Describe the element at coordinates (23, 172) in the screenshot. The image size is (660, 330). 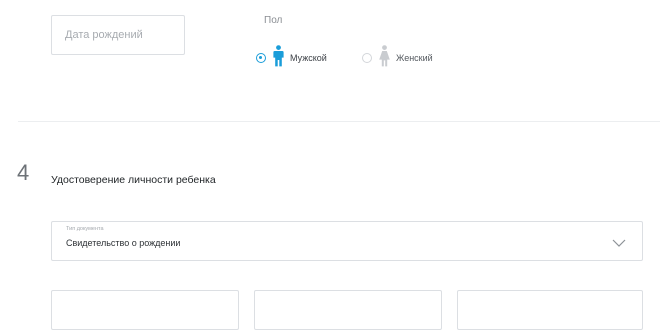
I see `step-number: 4` at that location.